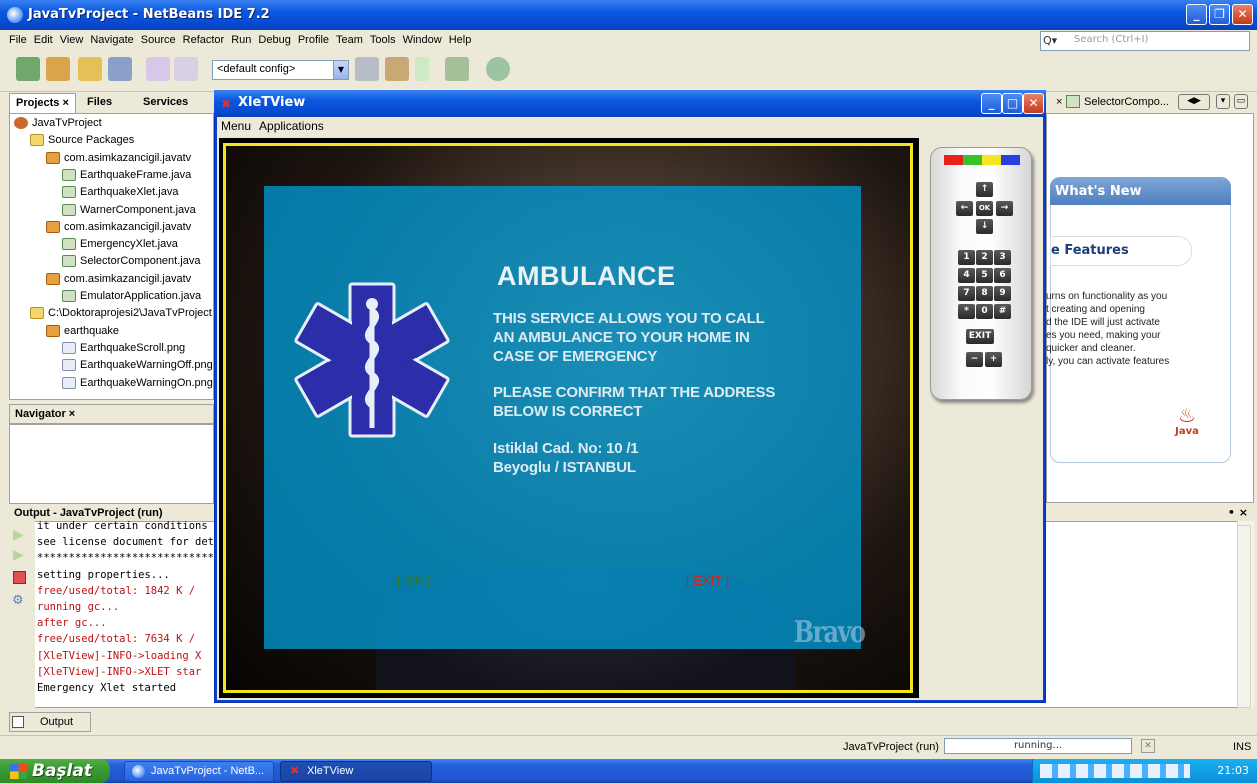 Image resolution: width=1257 pixels, height=783 pixels. I want to click on new-project-icon, so click(58, 69).